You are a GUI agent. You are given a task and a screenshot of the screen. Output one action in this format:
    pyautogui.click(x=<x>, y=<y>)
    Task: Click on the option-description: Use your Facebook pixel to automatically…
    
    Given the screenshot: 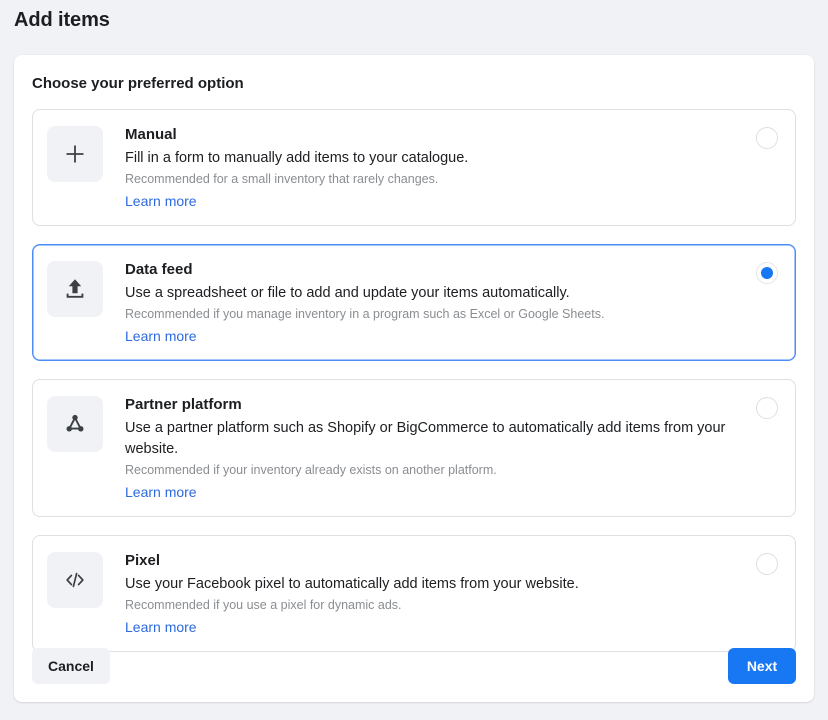 What is the action you would take?
    pyautogui.click(x=352, y=584)
    